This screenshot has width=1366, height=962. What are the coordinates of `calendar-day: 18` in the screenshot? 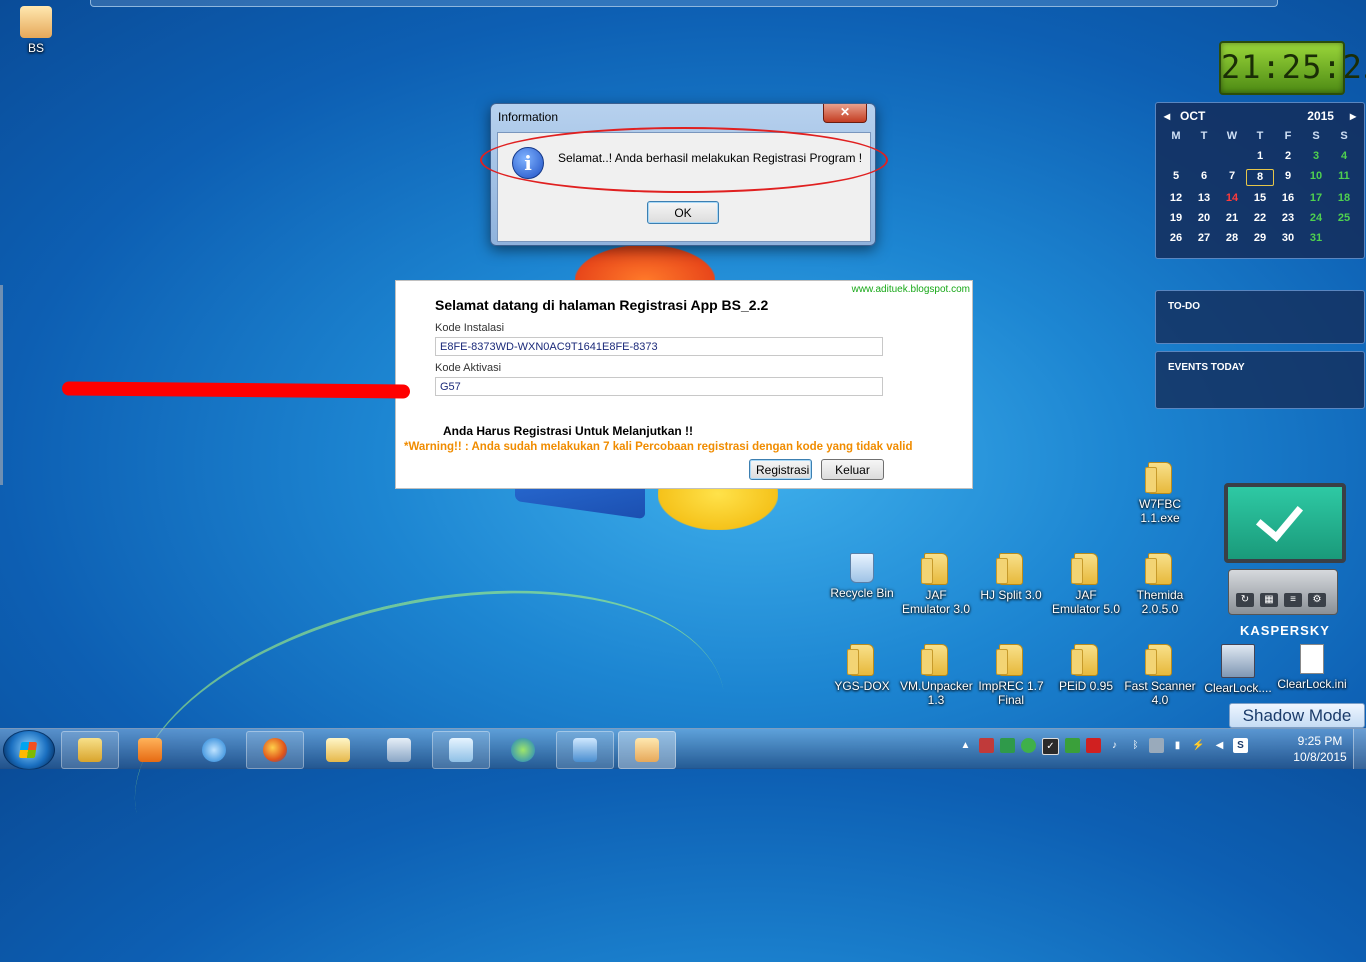 It's located at (1344, 198).